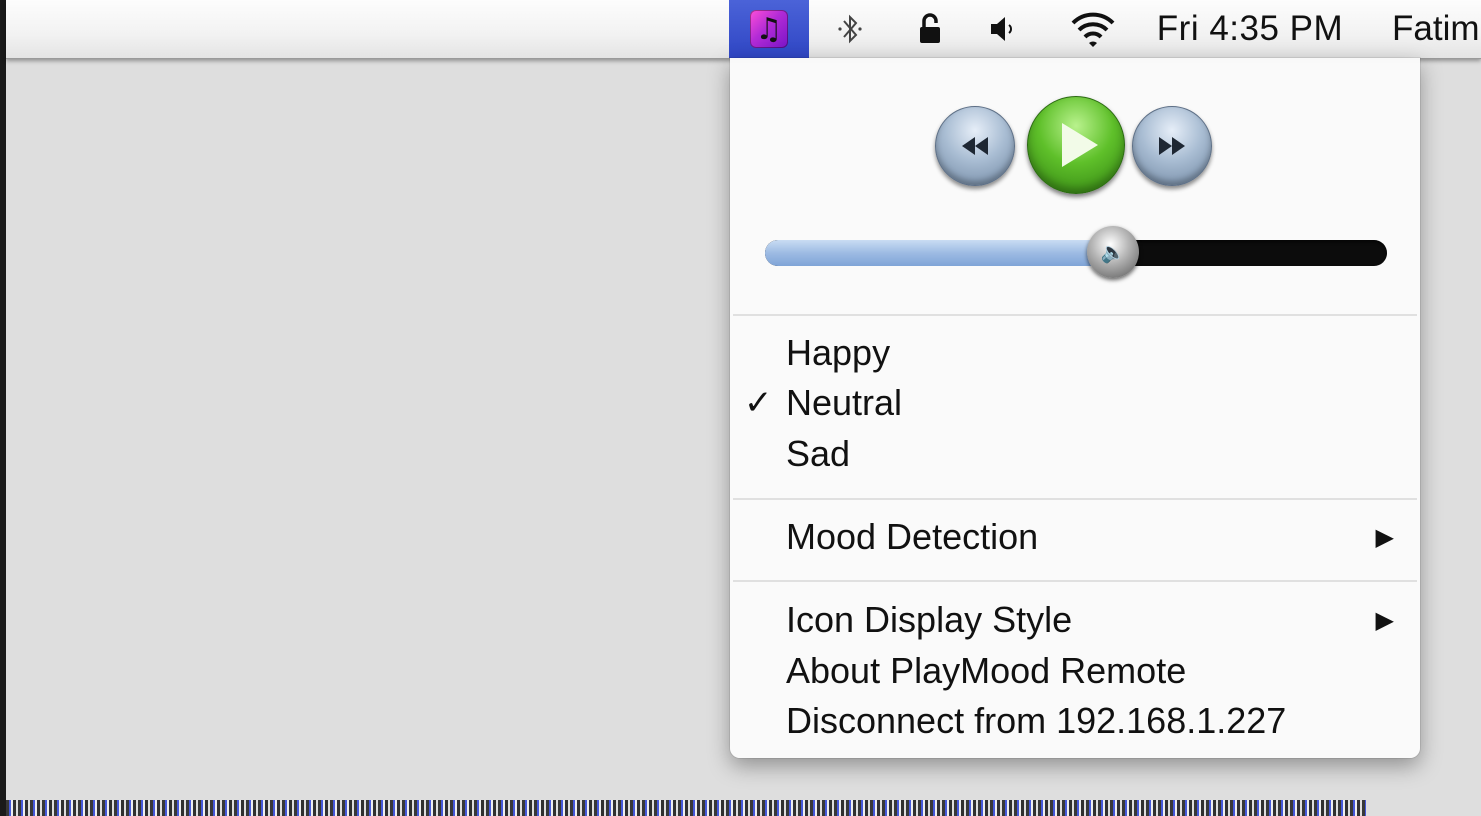 This screenshot has height=816, width=1481. I want to click on menu-item-label: Mood Detection, so click(912, 536).